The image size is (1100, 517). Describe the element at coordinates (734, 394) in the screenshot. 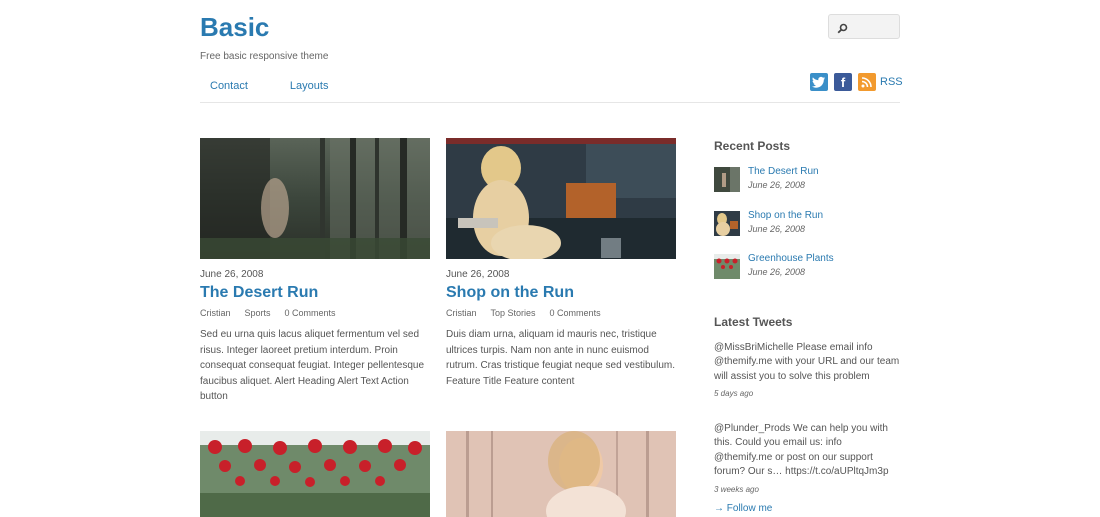

I see `tweet-time: 5 days ago` at that location.